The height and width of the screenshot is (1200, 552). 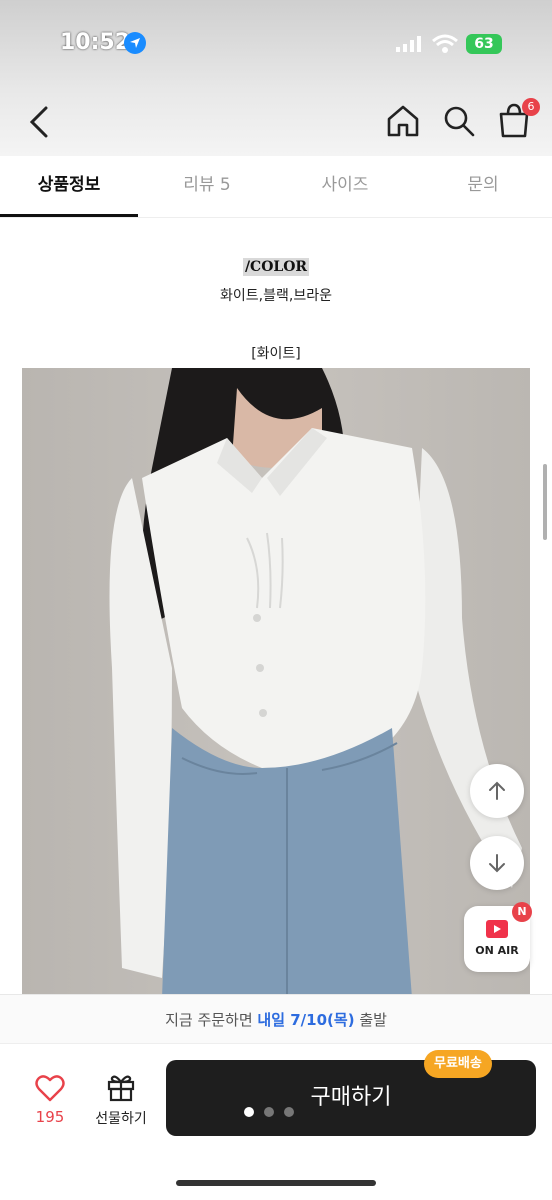 I want to click on tv-play-icon, so click(x=497, y=929).